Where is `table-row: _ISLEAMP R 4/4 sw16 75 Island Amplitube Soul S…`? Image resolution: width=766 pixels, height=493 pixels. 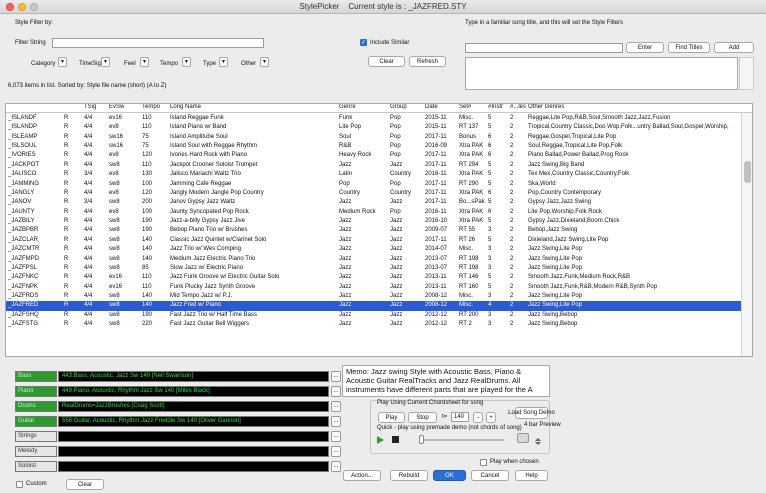 table-row: _ISLEAMP R 4/4 sw16 75 Island Amplitube Soul S… is located at coordinates (374, 137).